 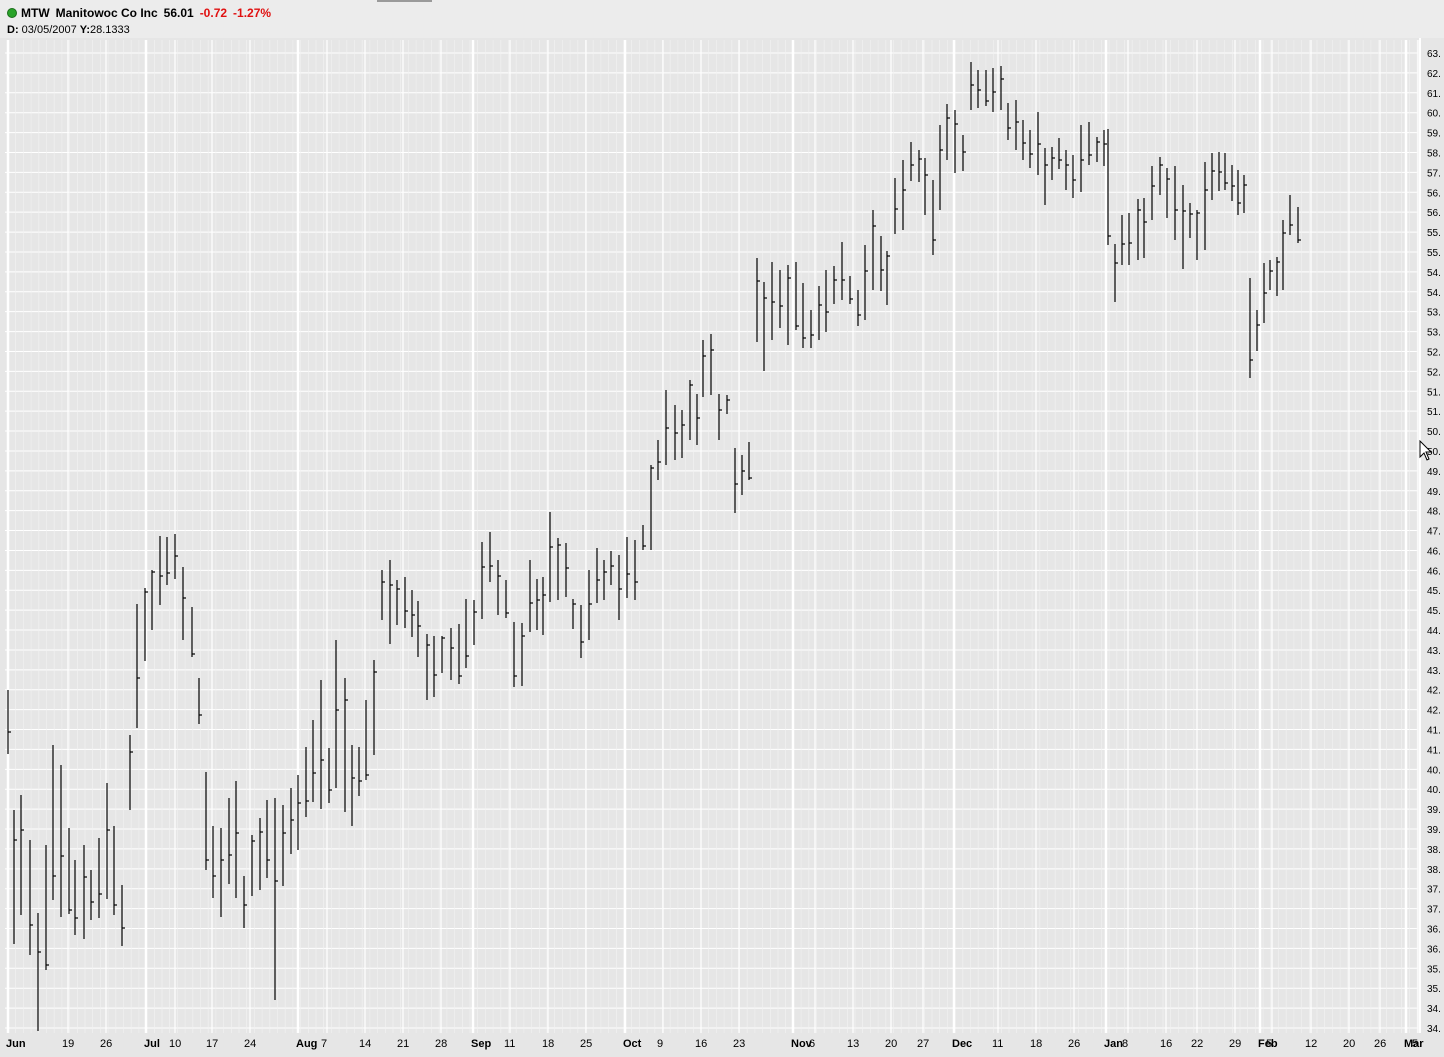 What do you see at coordinates (403, 1044) in the screenshot?
I see `x-tick-label: 21` at bounding box center [403, 1044].